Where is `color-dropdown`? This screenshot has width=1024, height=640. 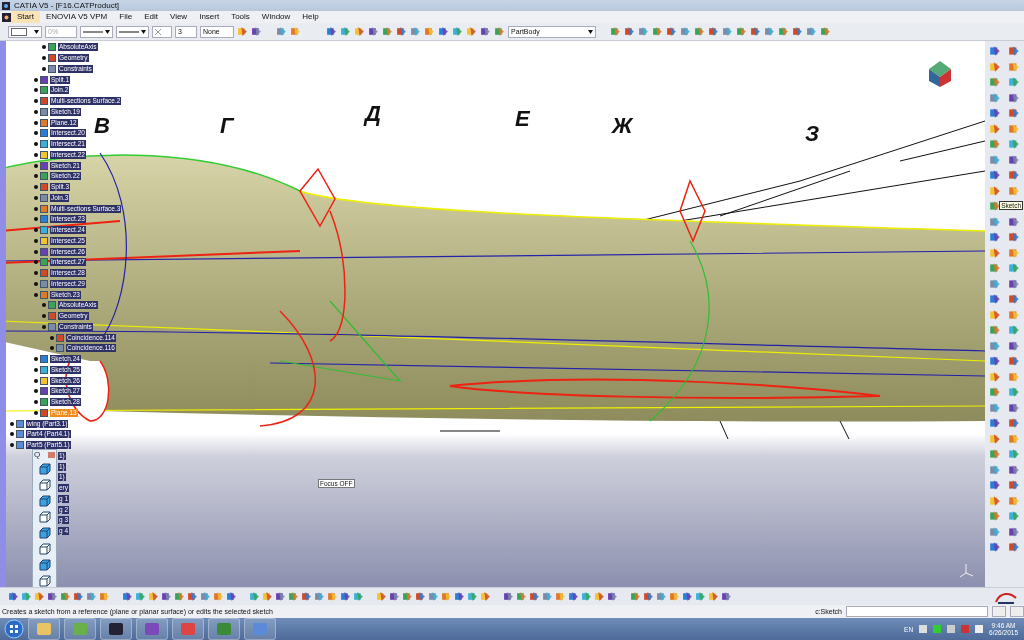 color-dropdown is located at coordinates (25, 31).